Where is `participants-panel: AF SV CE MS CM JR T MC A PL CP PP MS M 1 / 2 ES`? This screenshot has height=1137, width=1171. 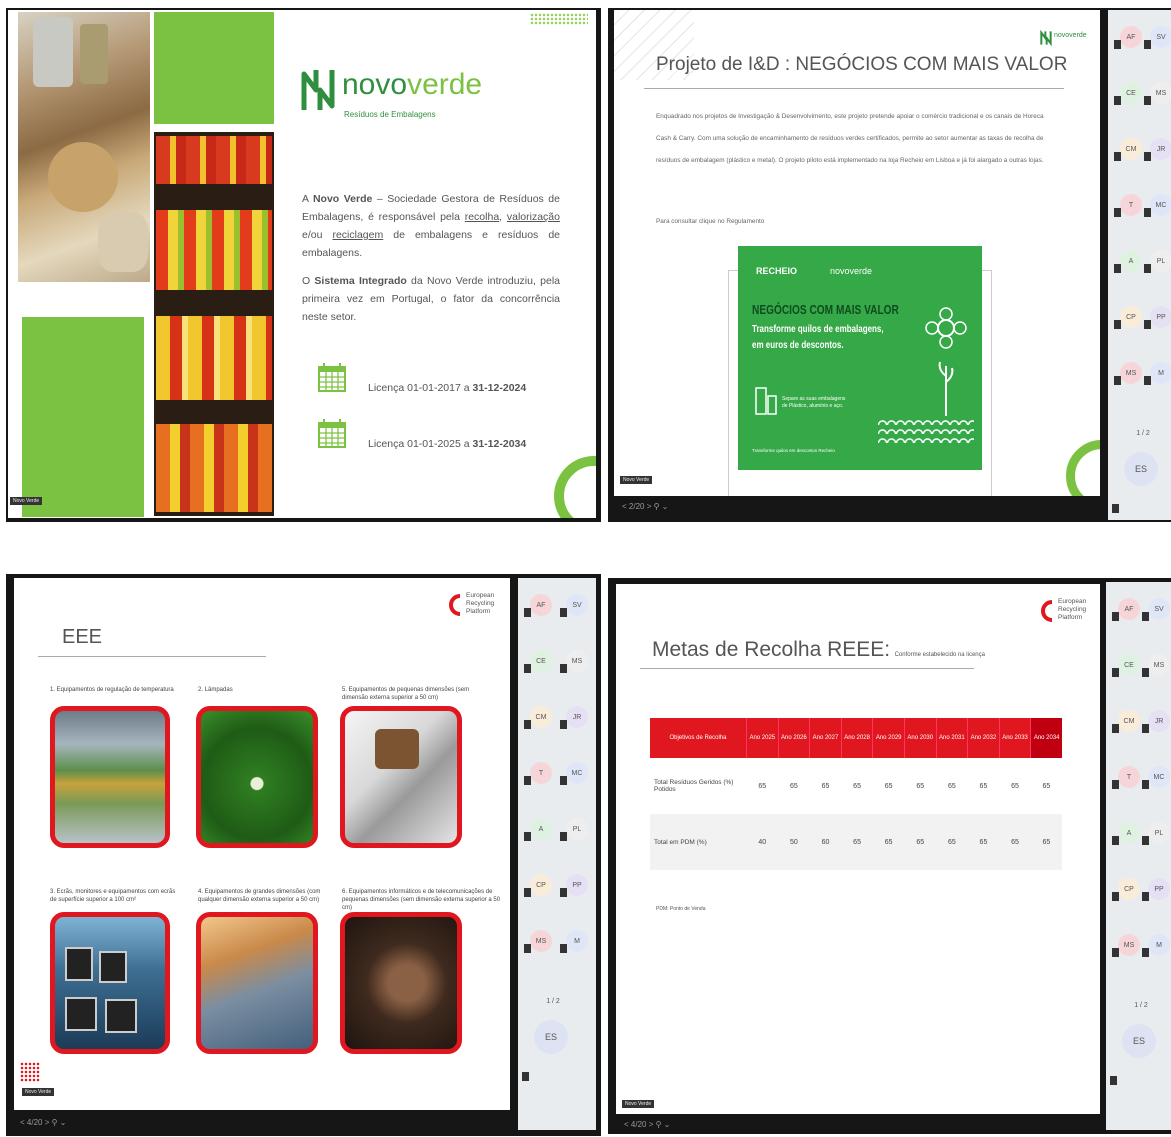 participants-panel: AF SV CE MS CM JR T MC A PL CP PP MS M 1 / 2 ES is located at coordinates (557, 854).